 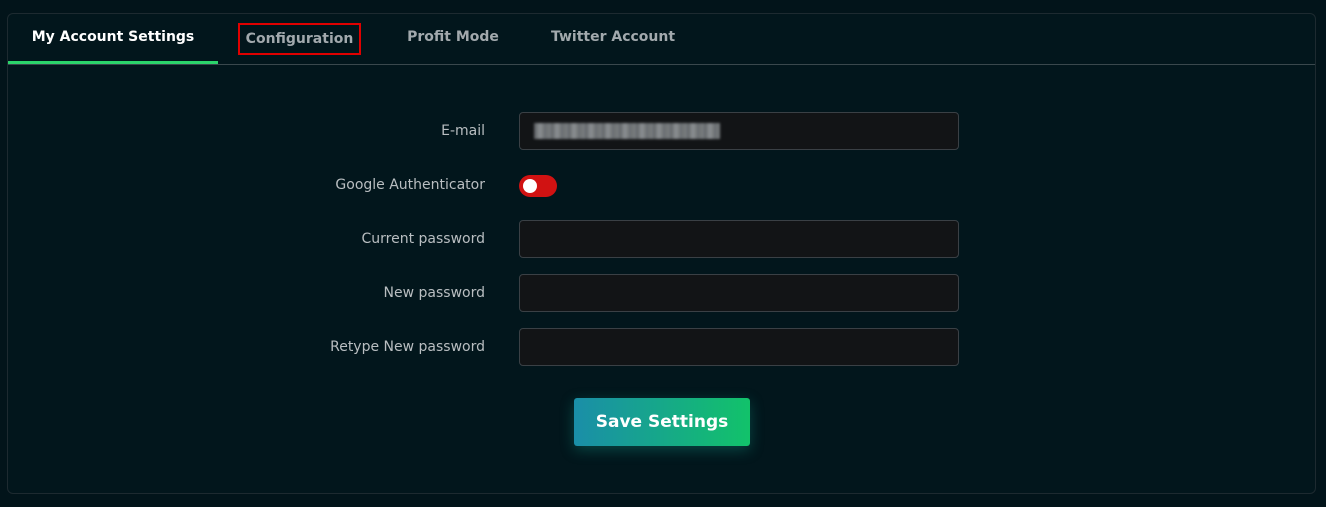 I want to click on tab-my-account-settings: My Account Settings, so click(x=113, y=39).